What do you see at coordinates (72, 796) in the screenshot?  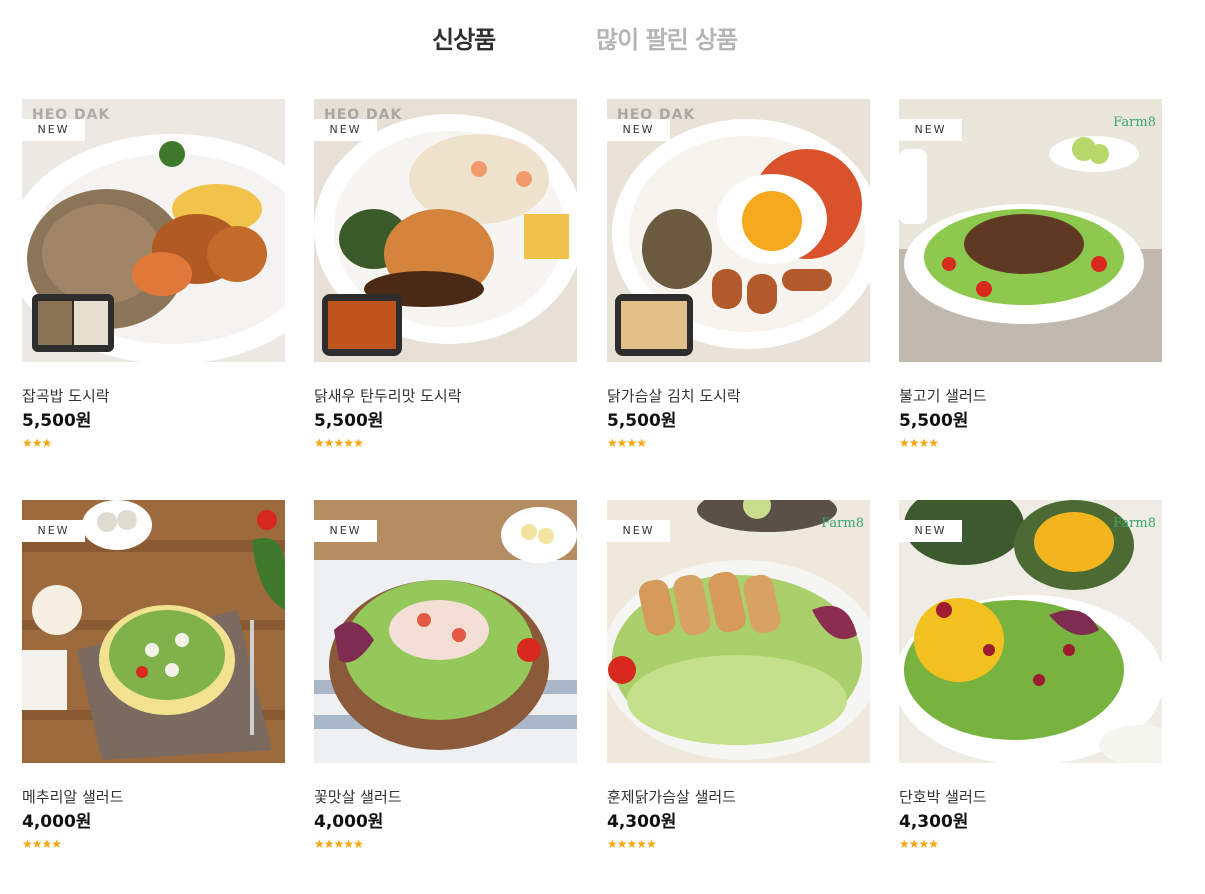 I see `product-name: 메추리알 샐러드` at bounding box center [72, 796].